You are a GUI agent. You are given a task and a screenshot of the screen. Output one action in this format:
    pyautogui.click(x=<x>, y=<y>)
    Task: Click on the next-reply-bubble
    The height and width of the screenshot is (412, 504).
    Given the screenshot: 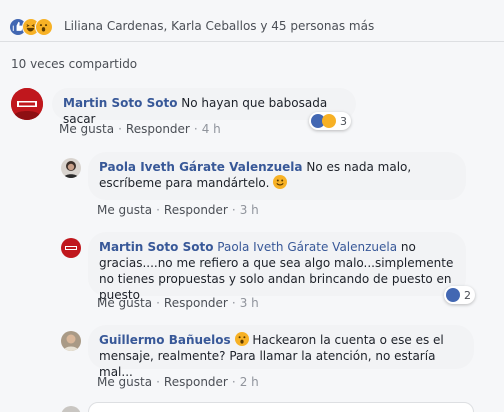 What is the action you would take?
    pyautogui.click(x=281, y=407)
    